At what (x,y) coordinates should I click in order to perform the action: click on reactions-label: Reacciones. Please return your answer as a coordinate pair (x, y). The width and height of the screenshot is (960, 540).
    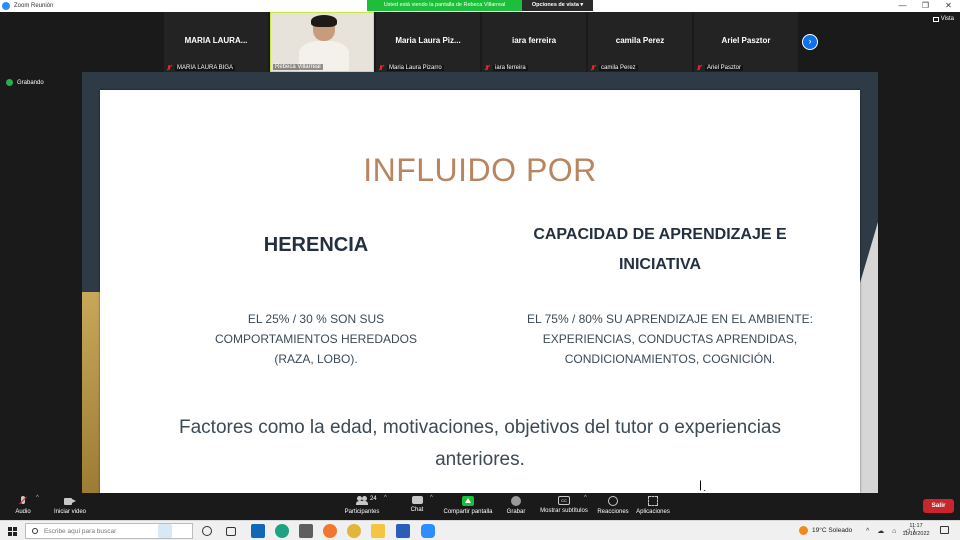
    Looking at the image, I should click on (613, 512).